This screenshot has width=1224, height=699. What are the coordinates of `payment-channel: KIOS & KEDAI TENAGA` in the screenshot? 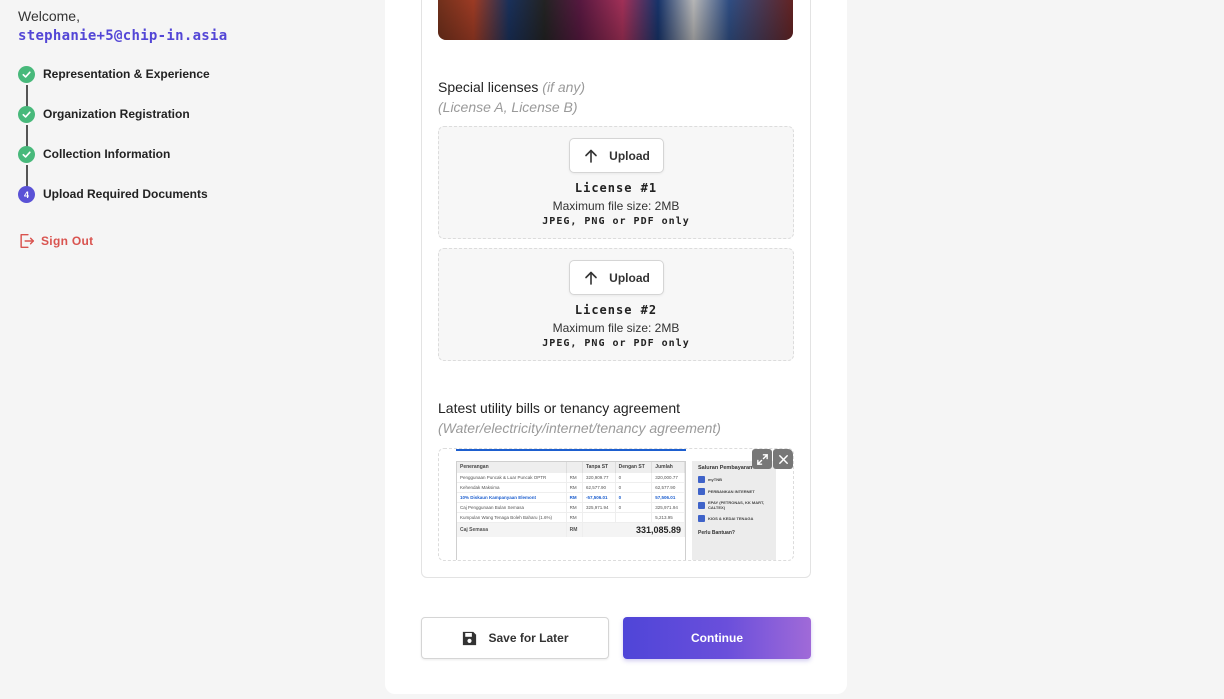 It's located at (734, 518).